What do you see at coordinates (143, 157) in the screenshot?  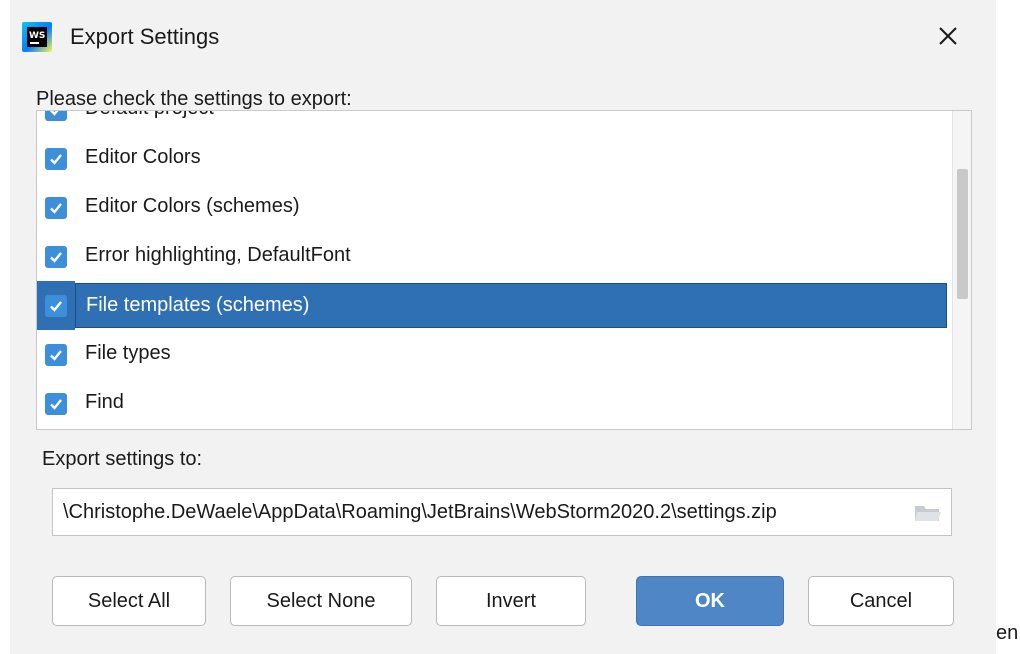 I see `list-item-label: Editor Colors` at bounding box center [143, 157].